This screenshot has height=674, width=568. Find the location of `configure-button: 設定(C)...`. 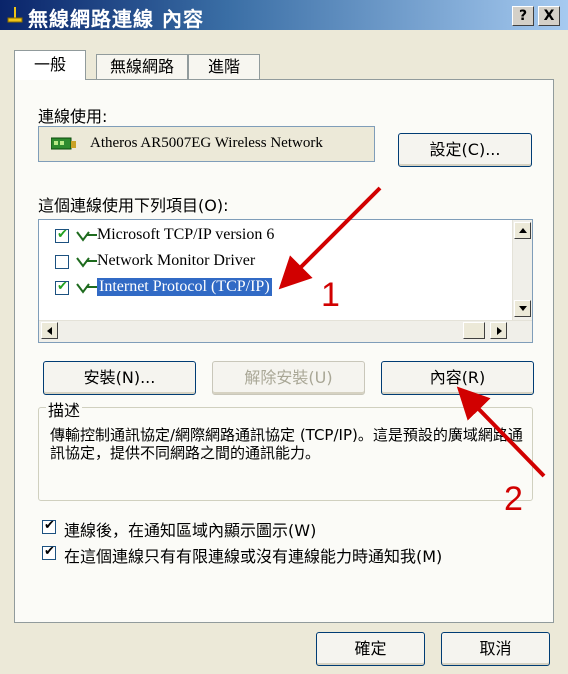

configure-button: 設定(C)... is located at coordinates (465, 150).